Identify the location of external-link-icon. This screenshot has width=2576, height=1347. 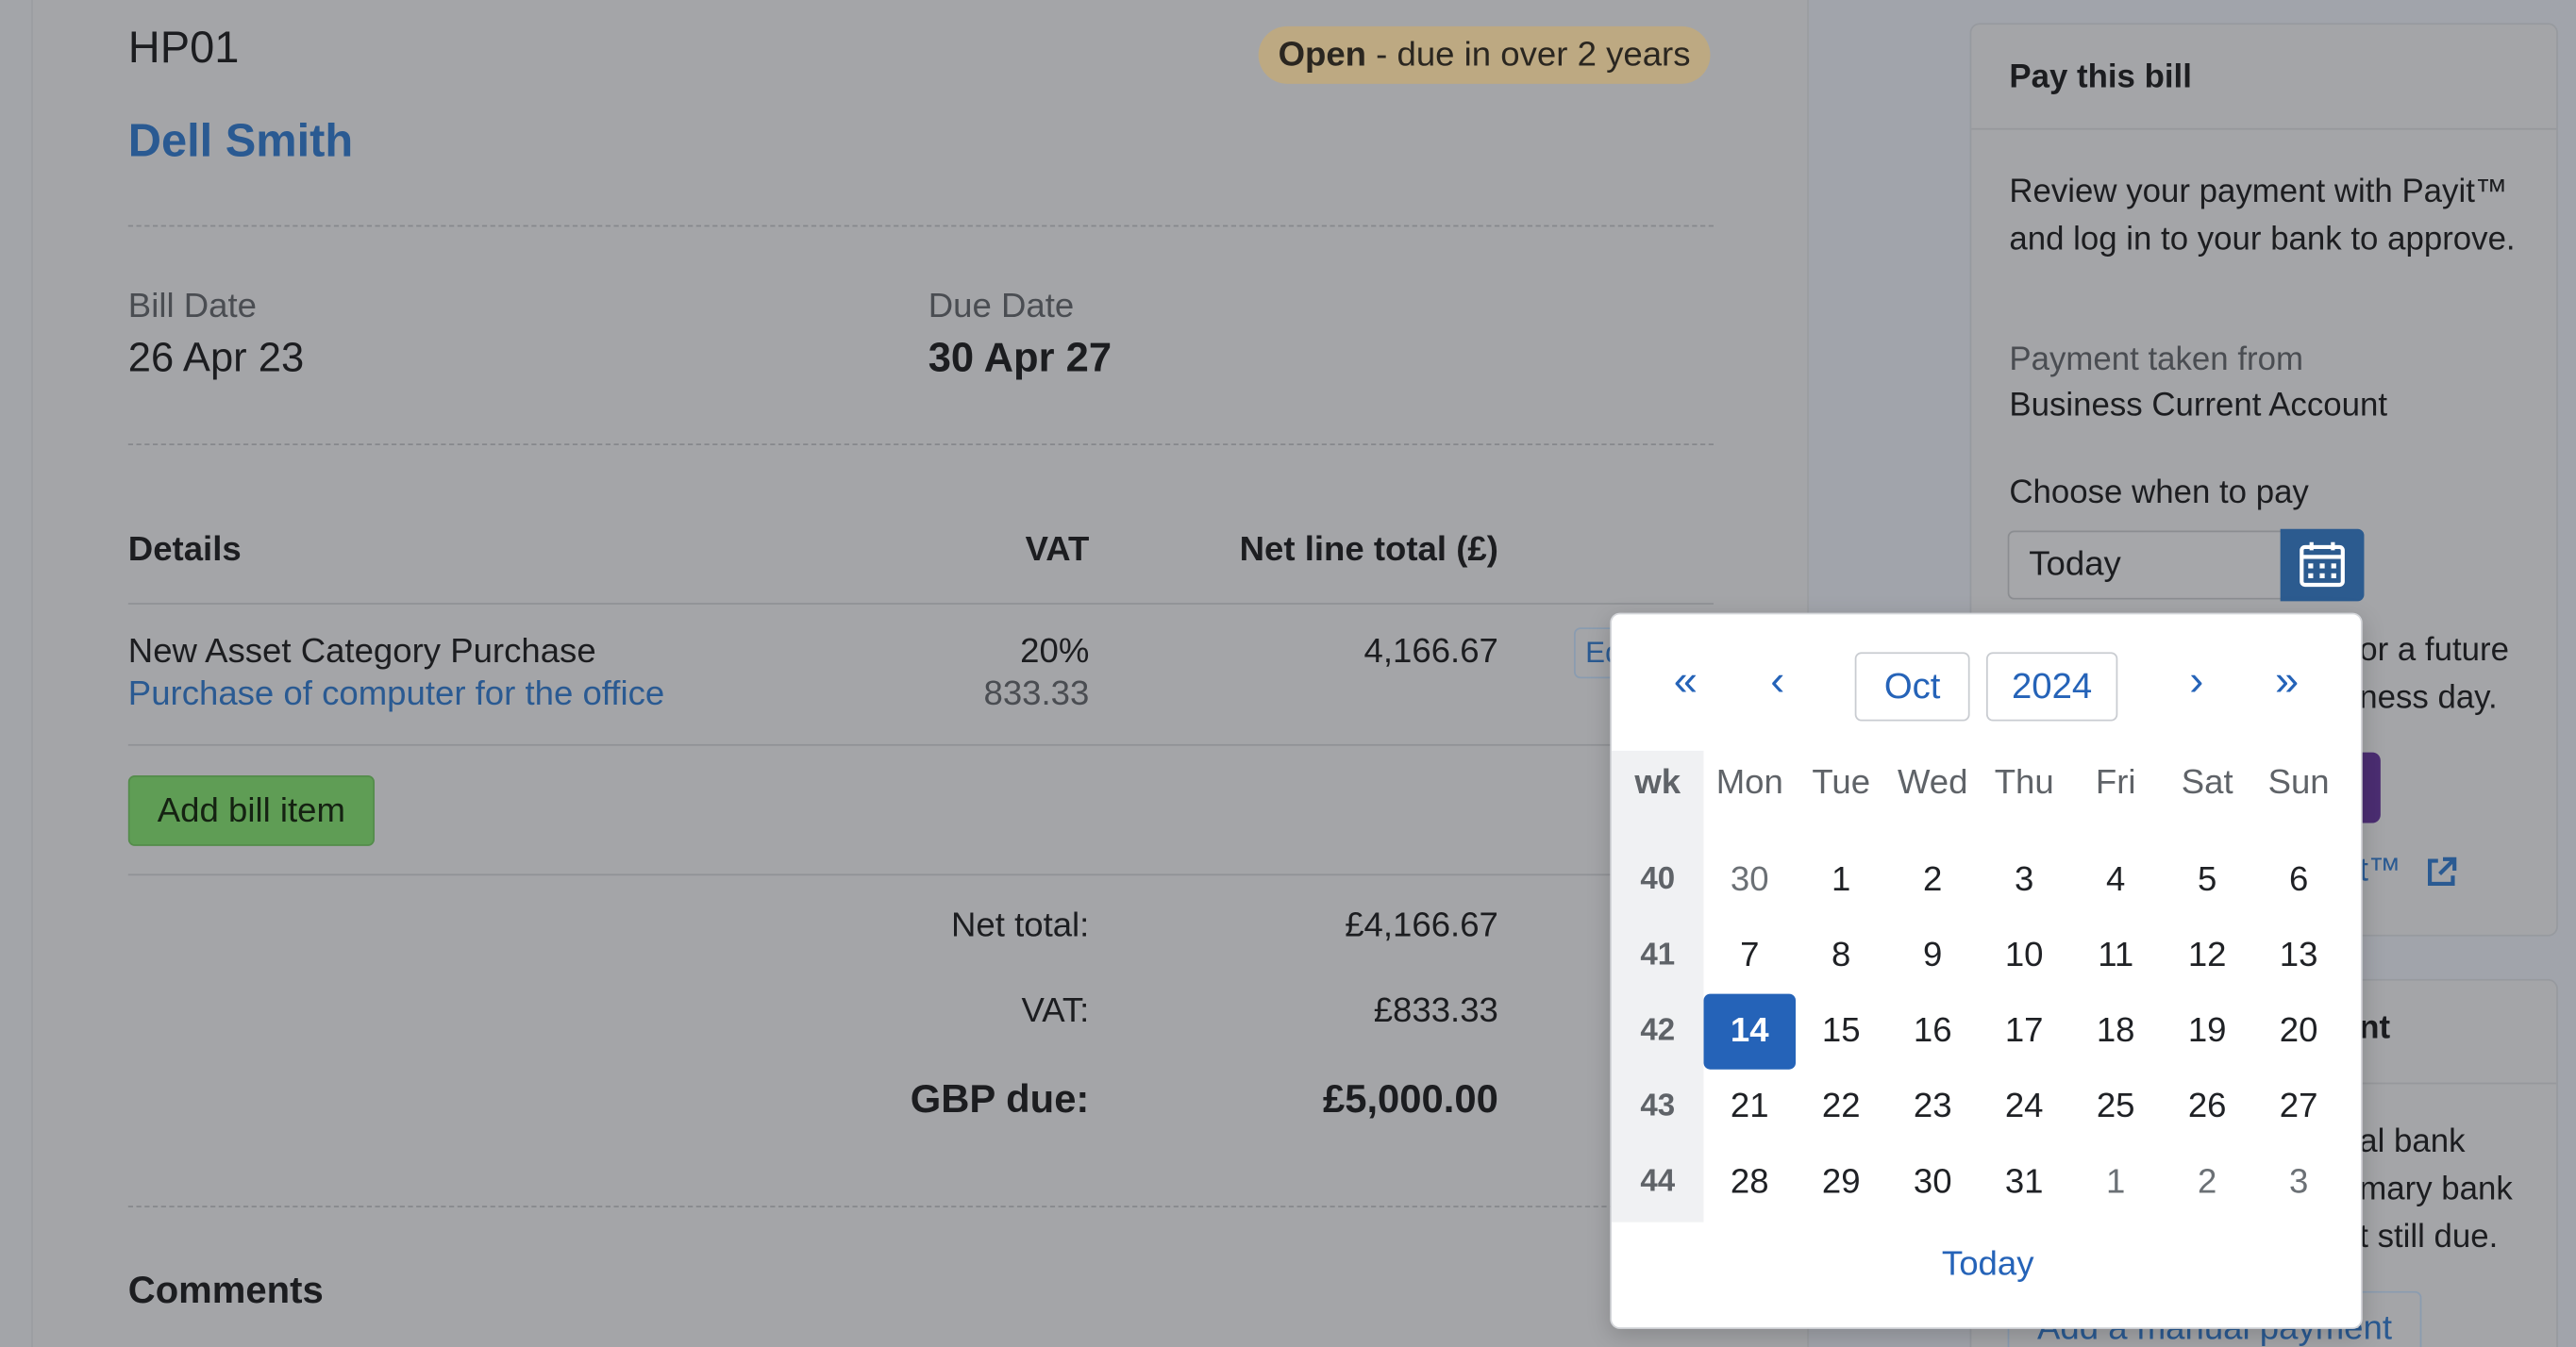
(2441, 877).